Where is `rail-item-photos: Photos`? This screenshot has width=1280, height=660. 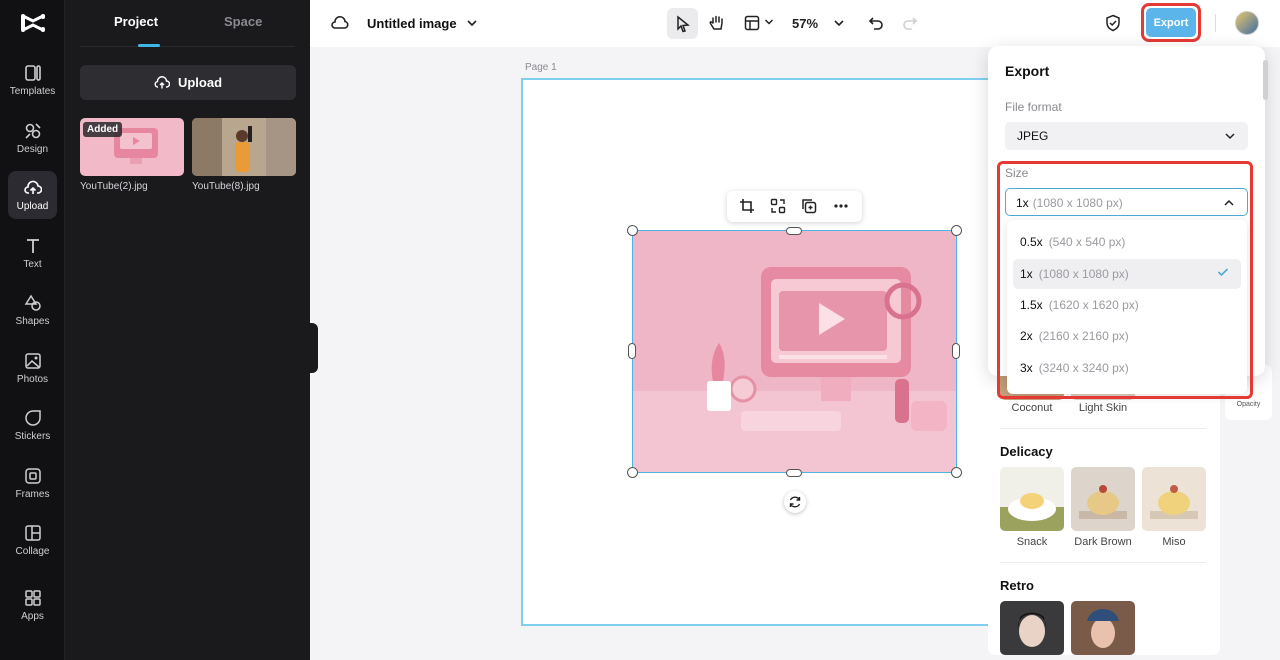 rail-item-photos: Photos is located at coordinates (32, 368).